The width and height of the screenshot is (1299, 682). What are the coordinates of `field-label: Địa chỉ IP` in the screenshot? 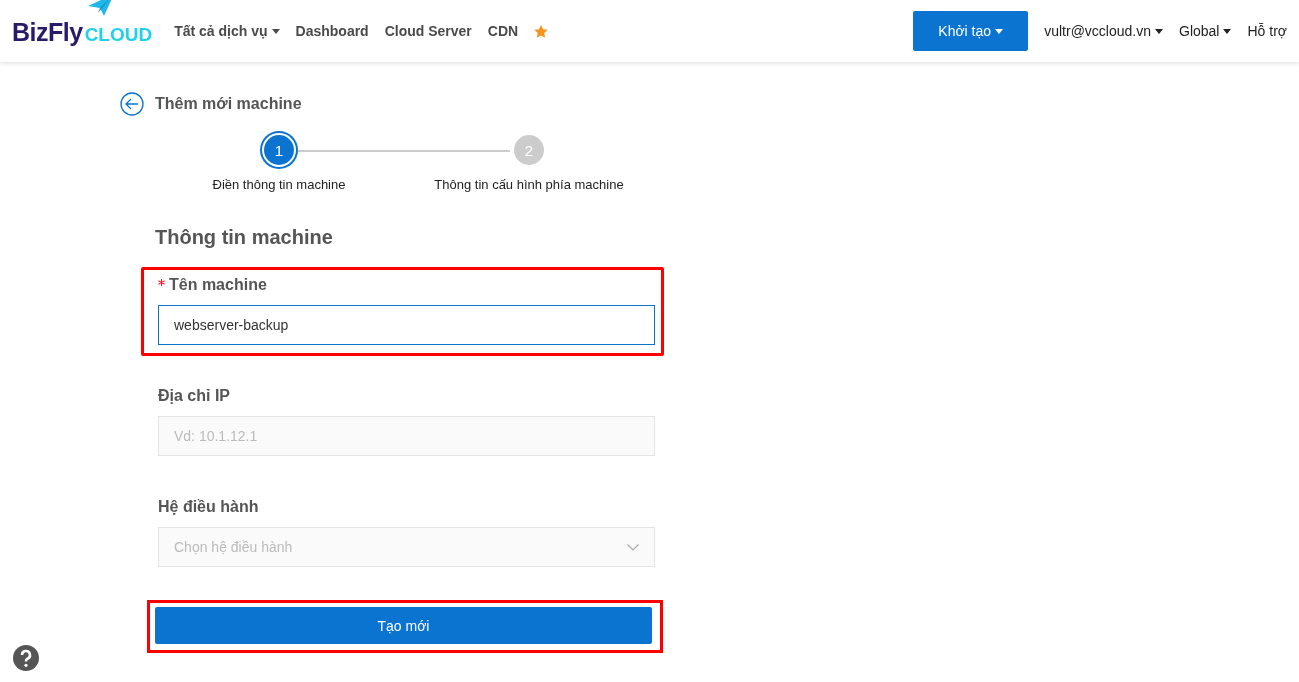 It's located at (194, 396).